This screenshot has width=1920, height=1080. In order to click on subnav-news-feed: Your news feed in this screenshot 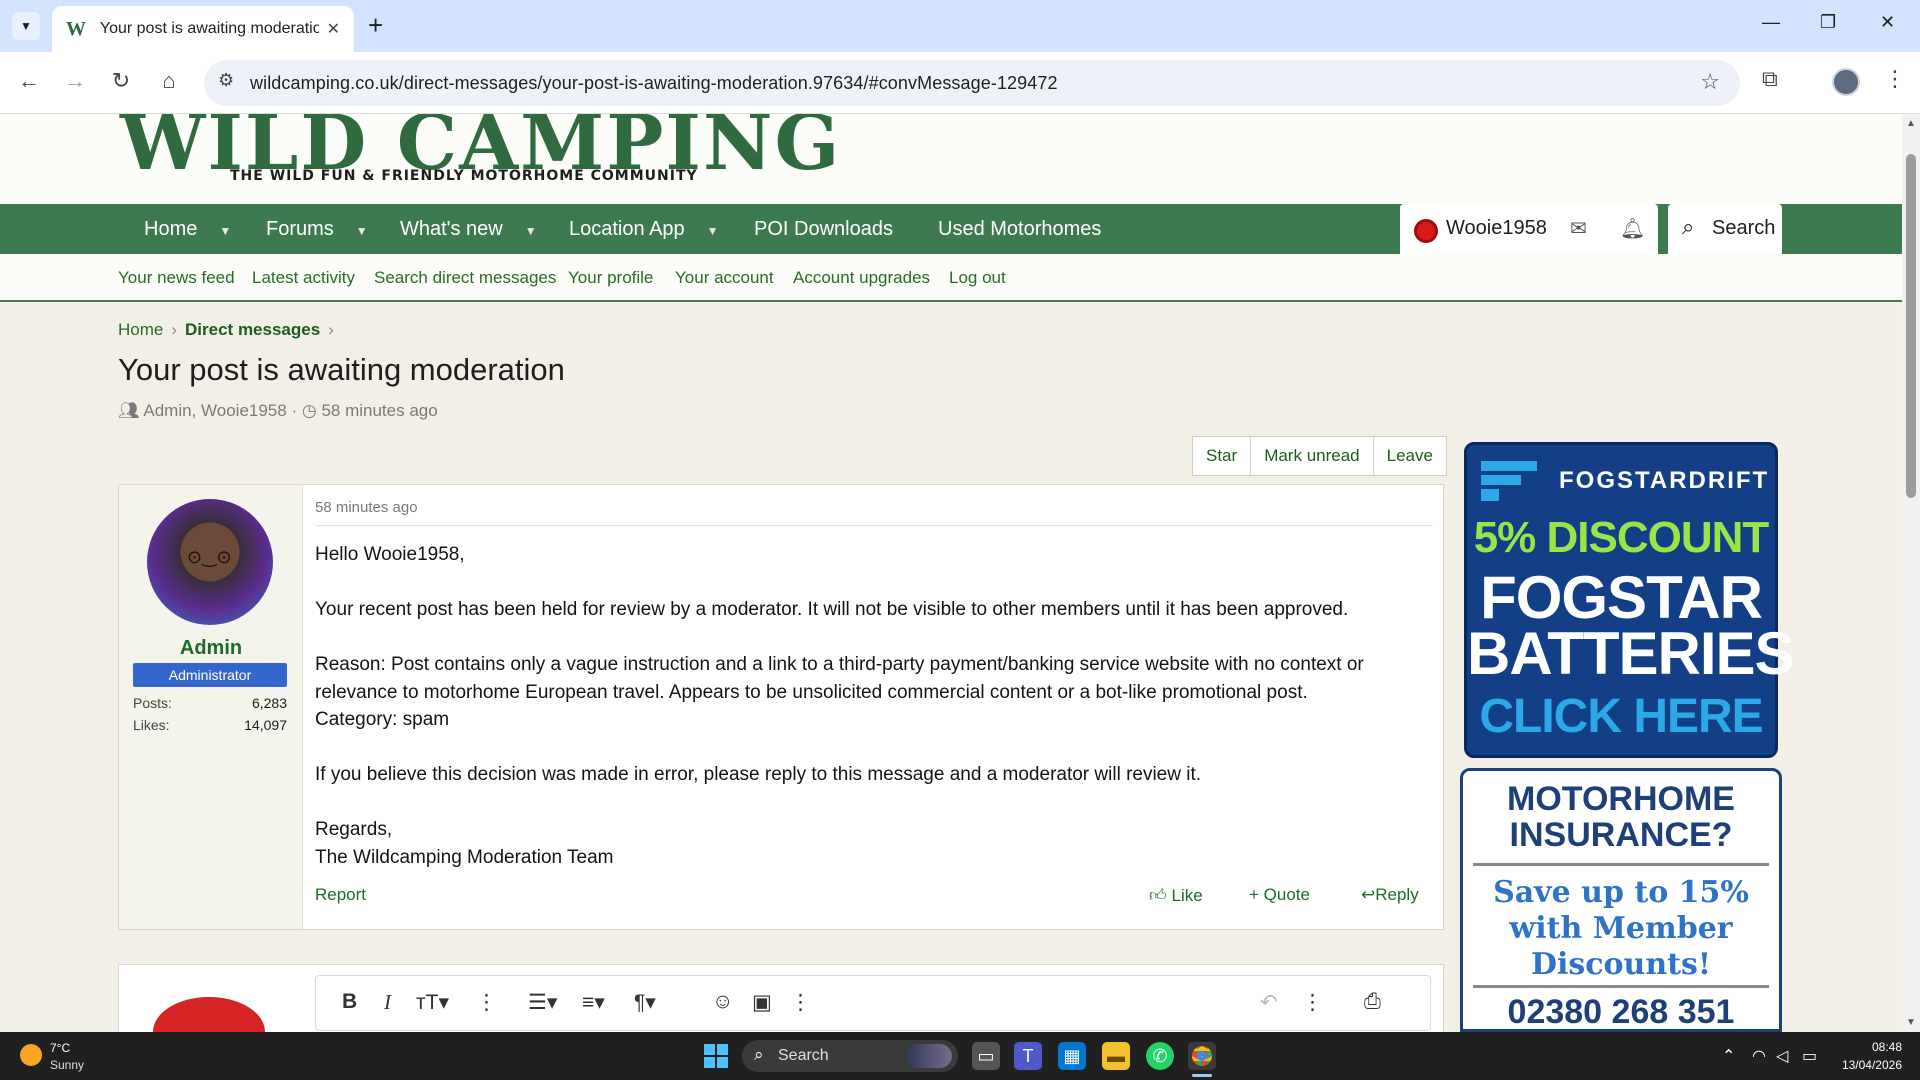, I will do `click(176, 278)`.